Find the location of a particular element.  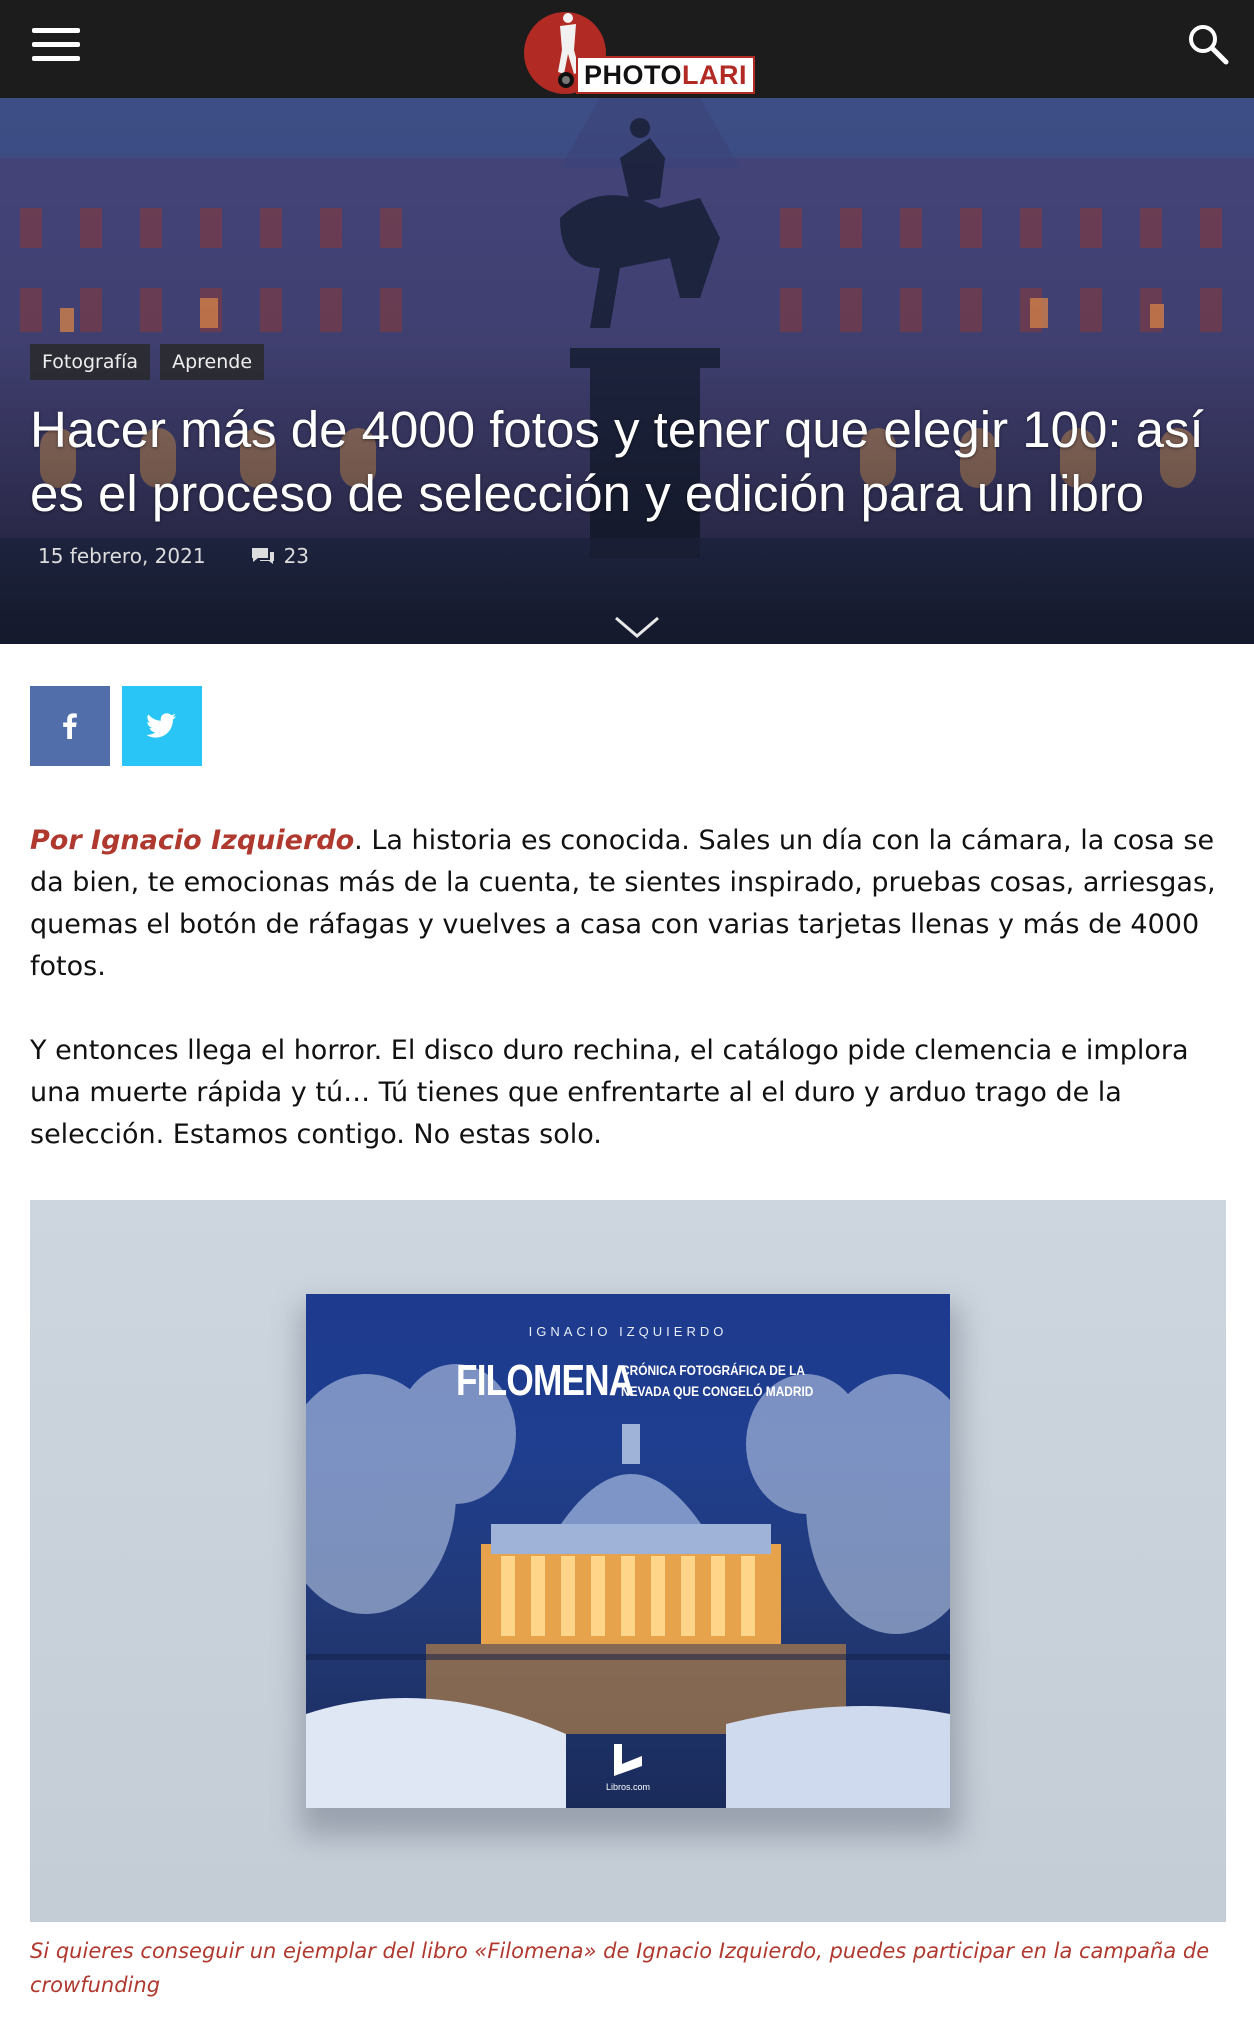

article-meta: 15 febrero, 2021 23 is located at coordinates (173, 556).